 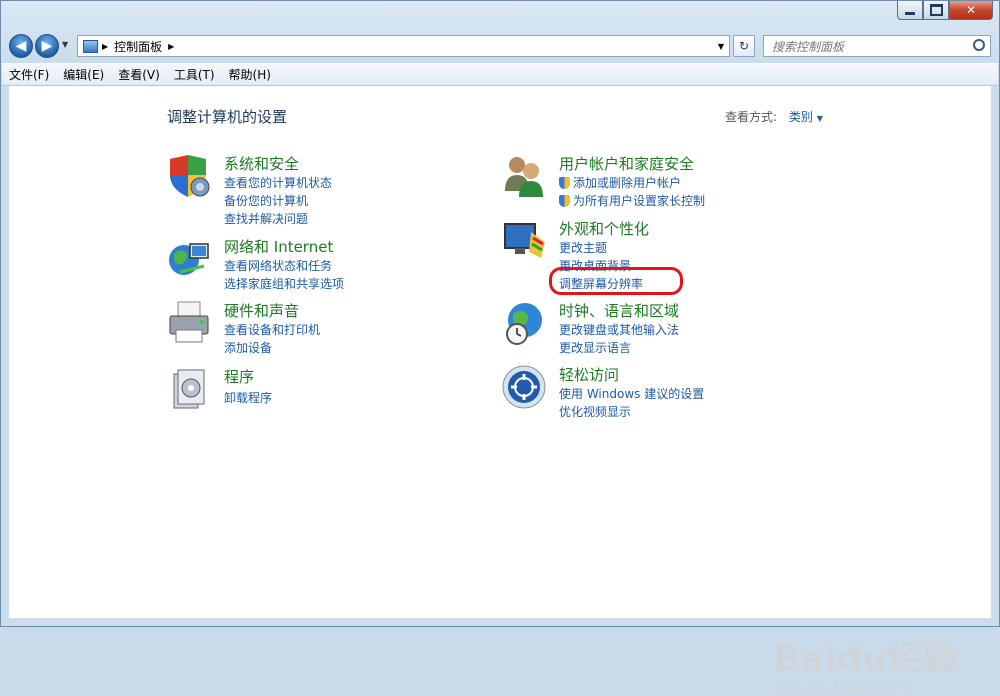 I want to click on menu-edit: 编辑(E), so click(x=83, y=74).